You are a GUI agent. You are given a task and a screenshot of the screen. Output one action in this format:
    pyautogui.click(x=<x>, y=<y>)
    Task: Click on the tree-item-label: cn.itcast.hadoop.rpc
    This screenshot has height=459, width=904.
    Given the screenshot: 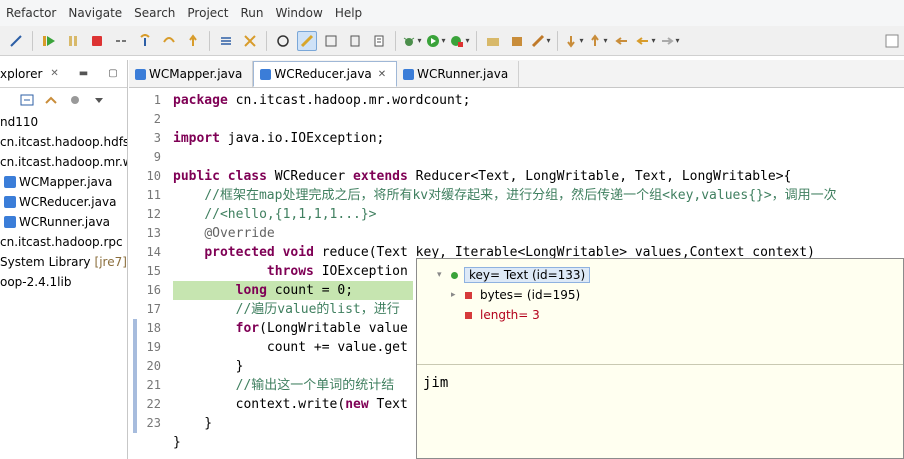 What is the action you would take?
    pyautogui.click(x=61, y=242)
    